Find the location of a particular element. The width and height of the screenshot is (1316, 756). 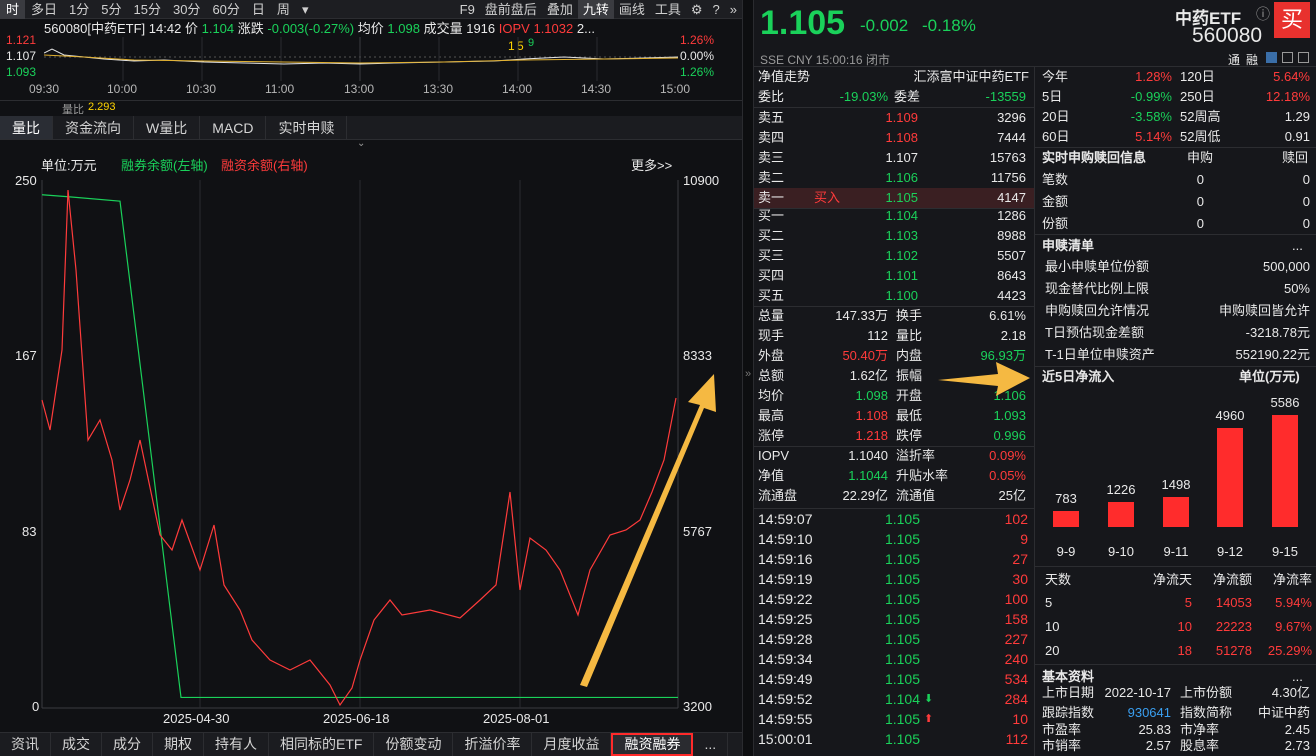

perf-label: 20日 is located at coordinates (1056, 116).